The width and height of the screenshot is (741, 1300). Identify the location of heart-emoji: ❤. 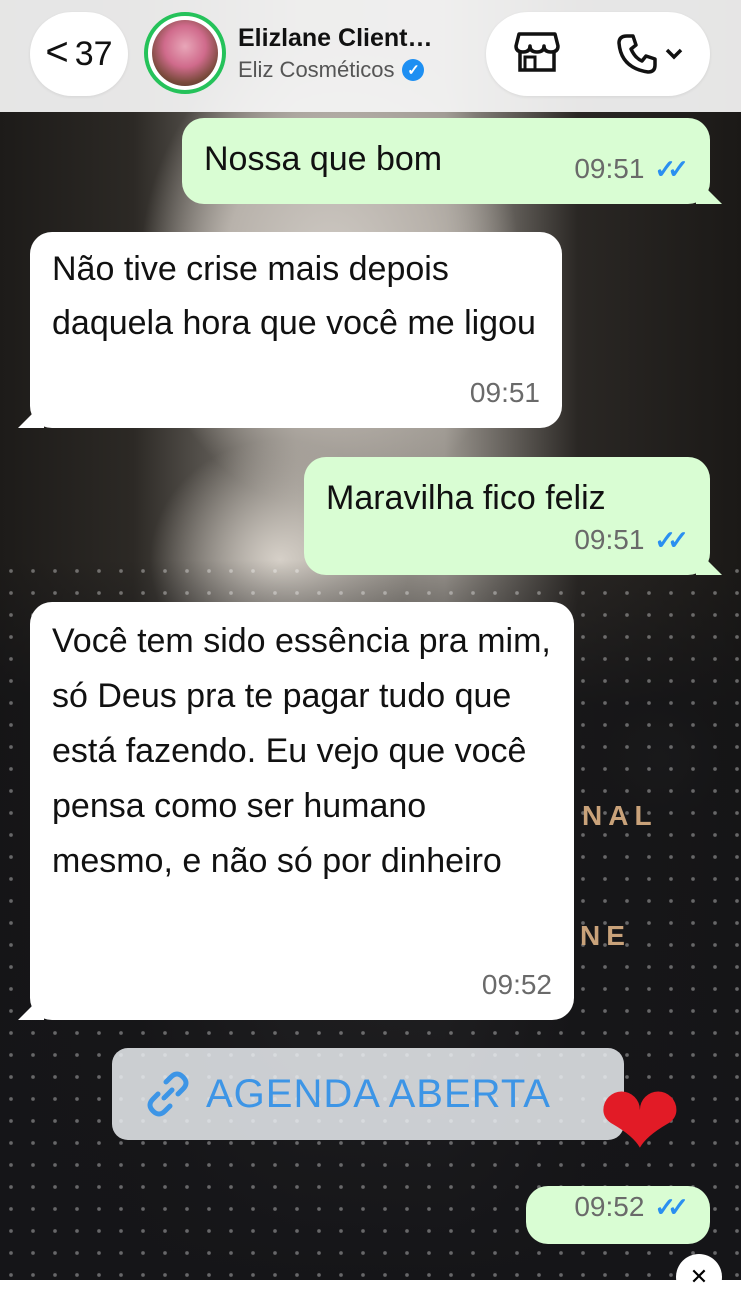
(640, 1122).